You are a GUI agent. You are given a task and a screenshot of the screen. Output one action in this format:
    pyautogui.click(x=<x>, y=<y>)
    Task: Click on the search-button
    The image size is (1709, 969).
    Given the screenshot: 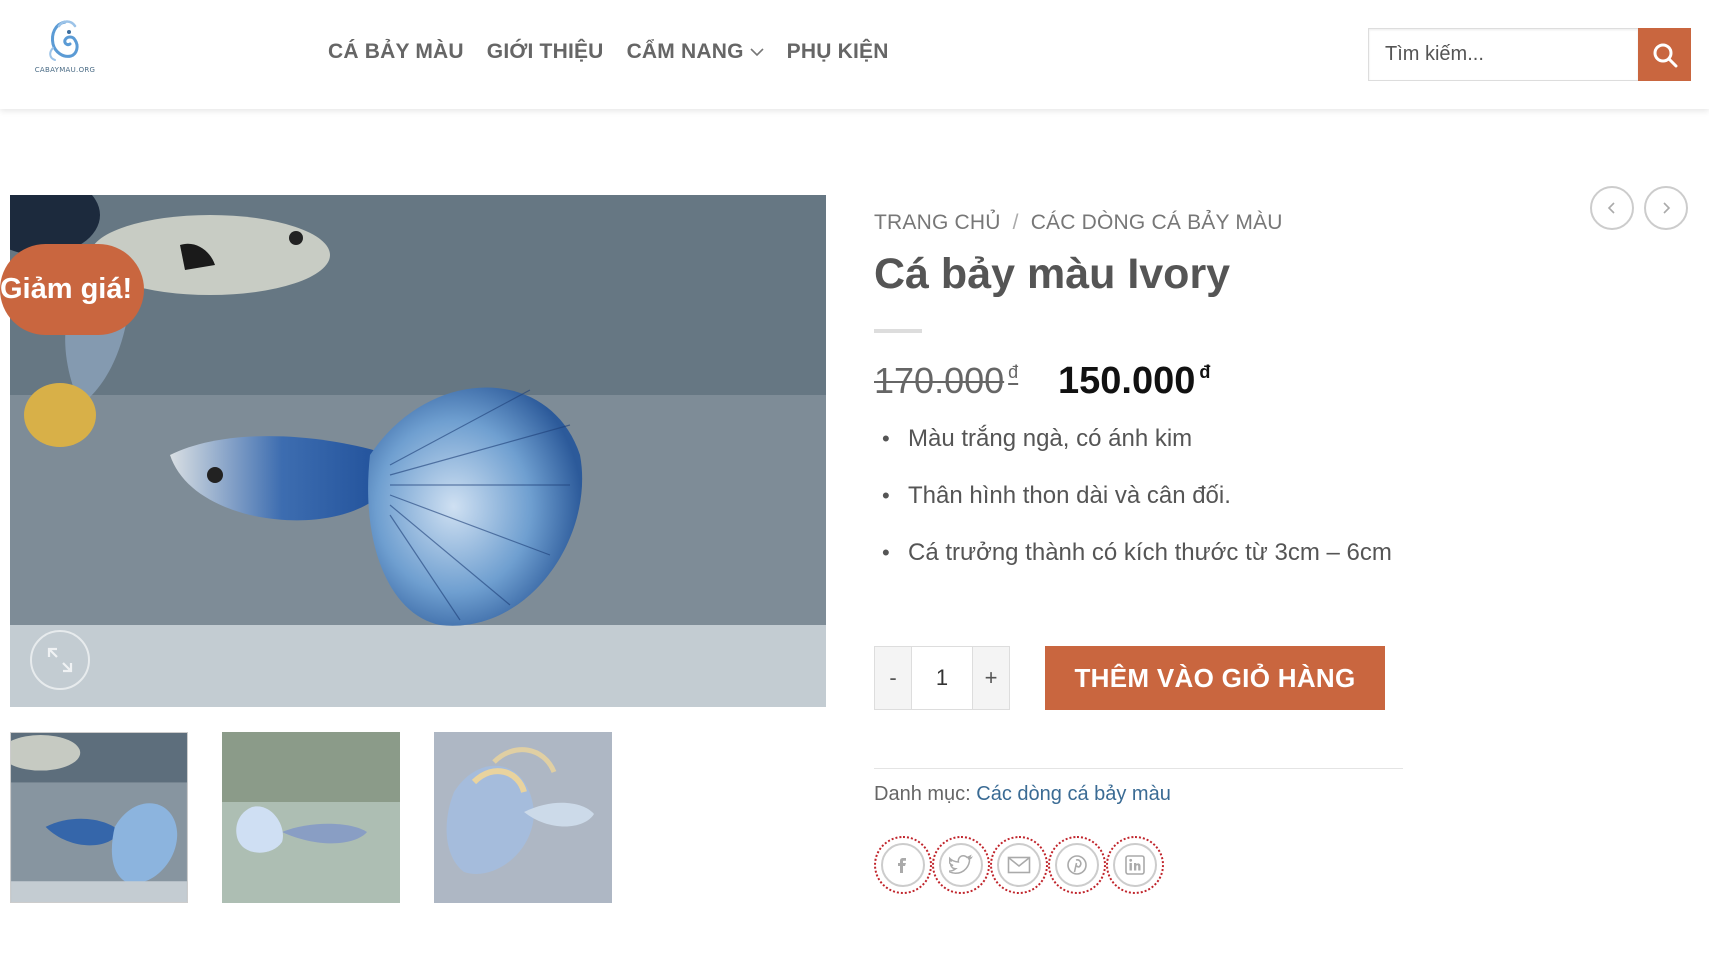 What is the action you would take?
    pyautogui.click(x=1664, y=54)
    